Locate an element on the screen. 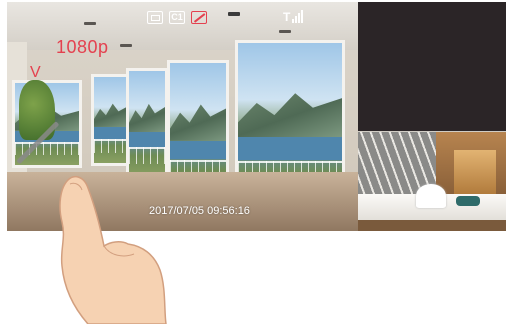 The image size is (506, 324). bench is located at coordinates (432, 225).